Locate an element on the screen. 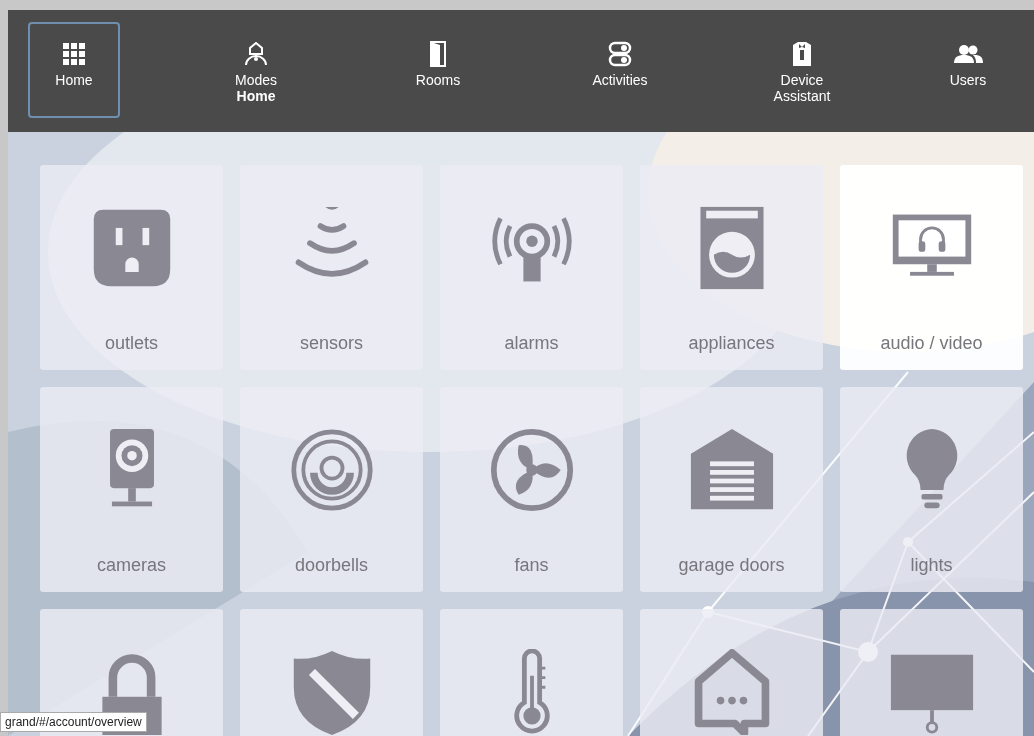  category-tile: garage doors is located at coordinates (731, 489).